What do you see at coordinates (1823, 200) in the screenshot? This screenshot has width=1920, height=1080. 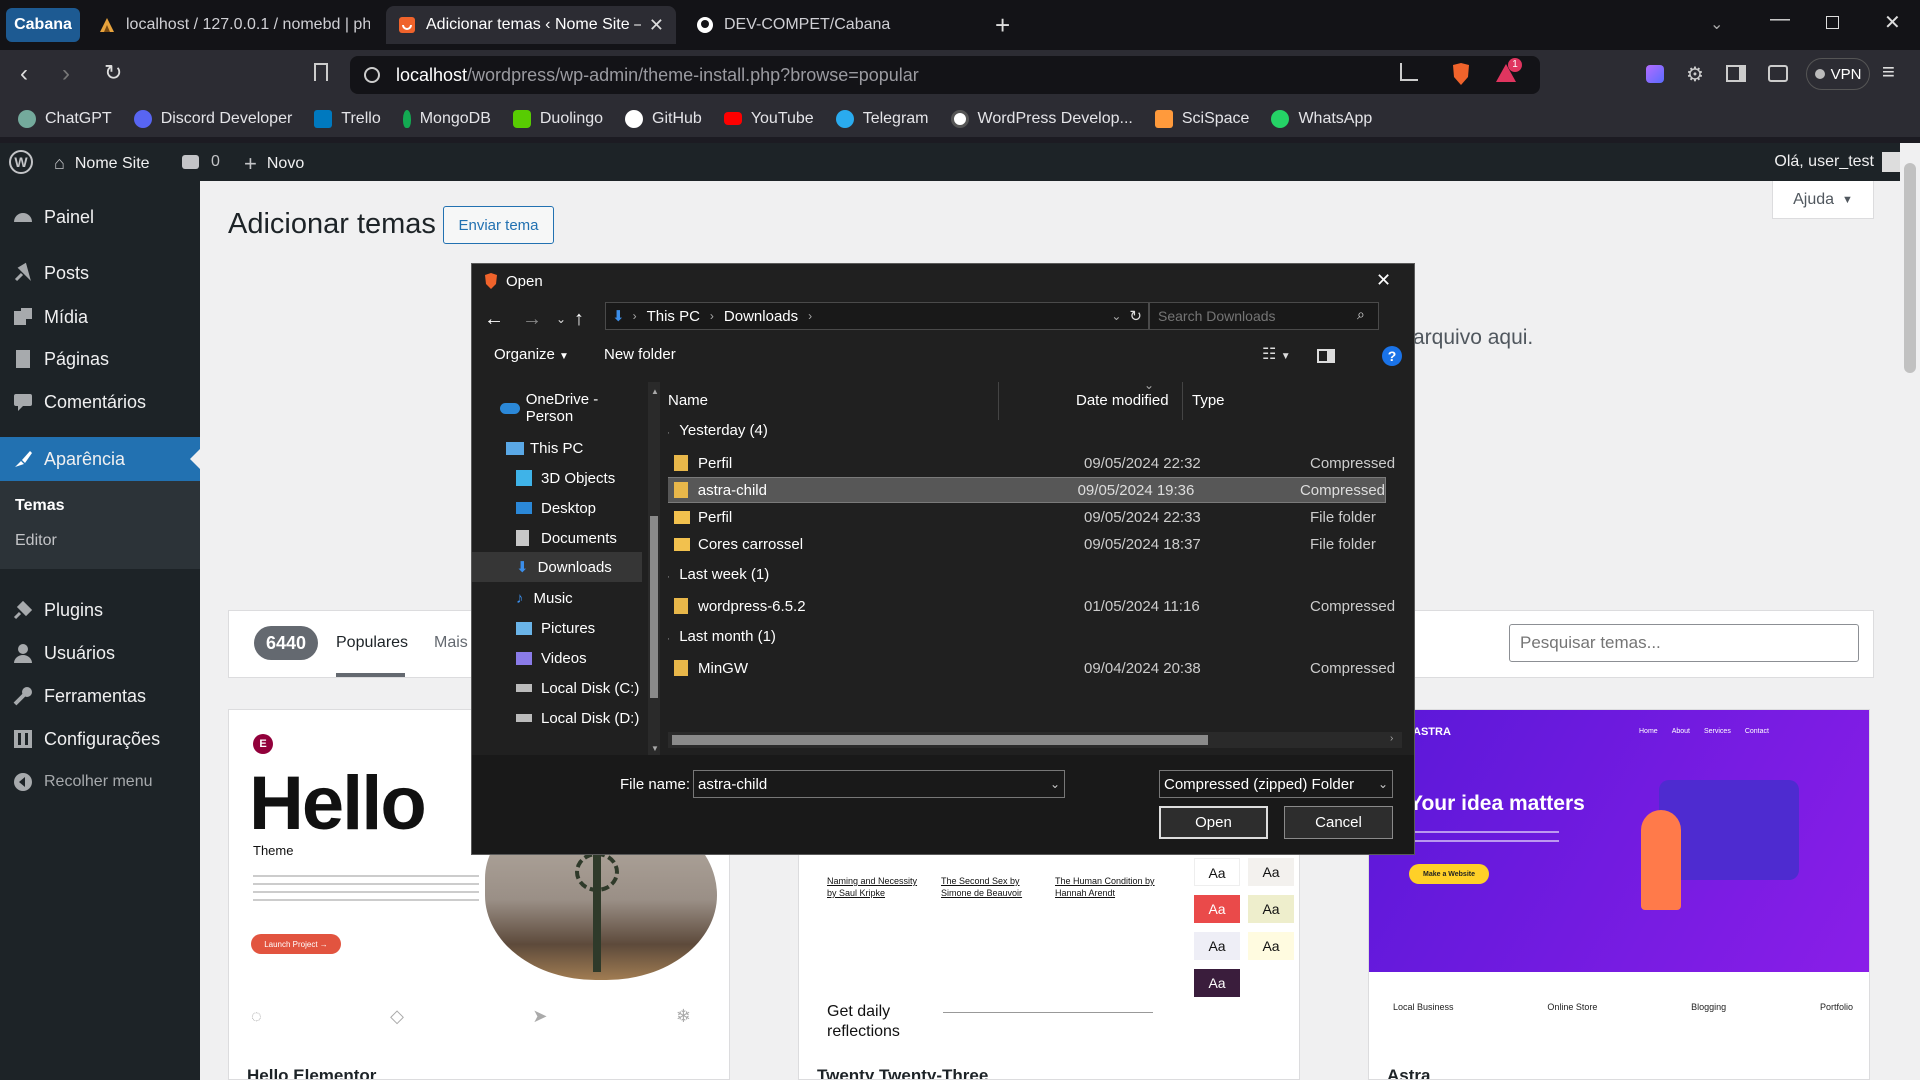 I see `help-tab-button: Ajuda ▼` at bounding box center [1823, 200].